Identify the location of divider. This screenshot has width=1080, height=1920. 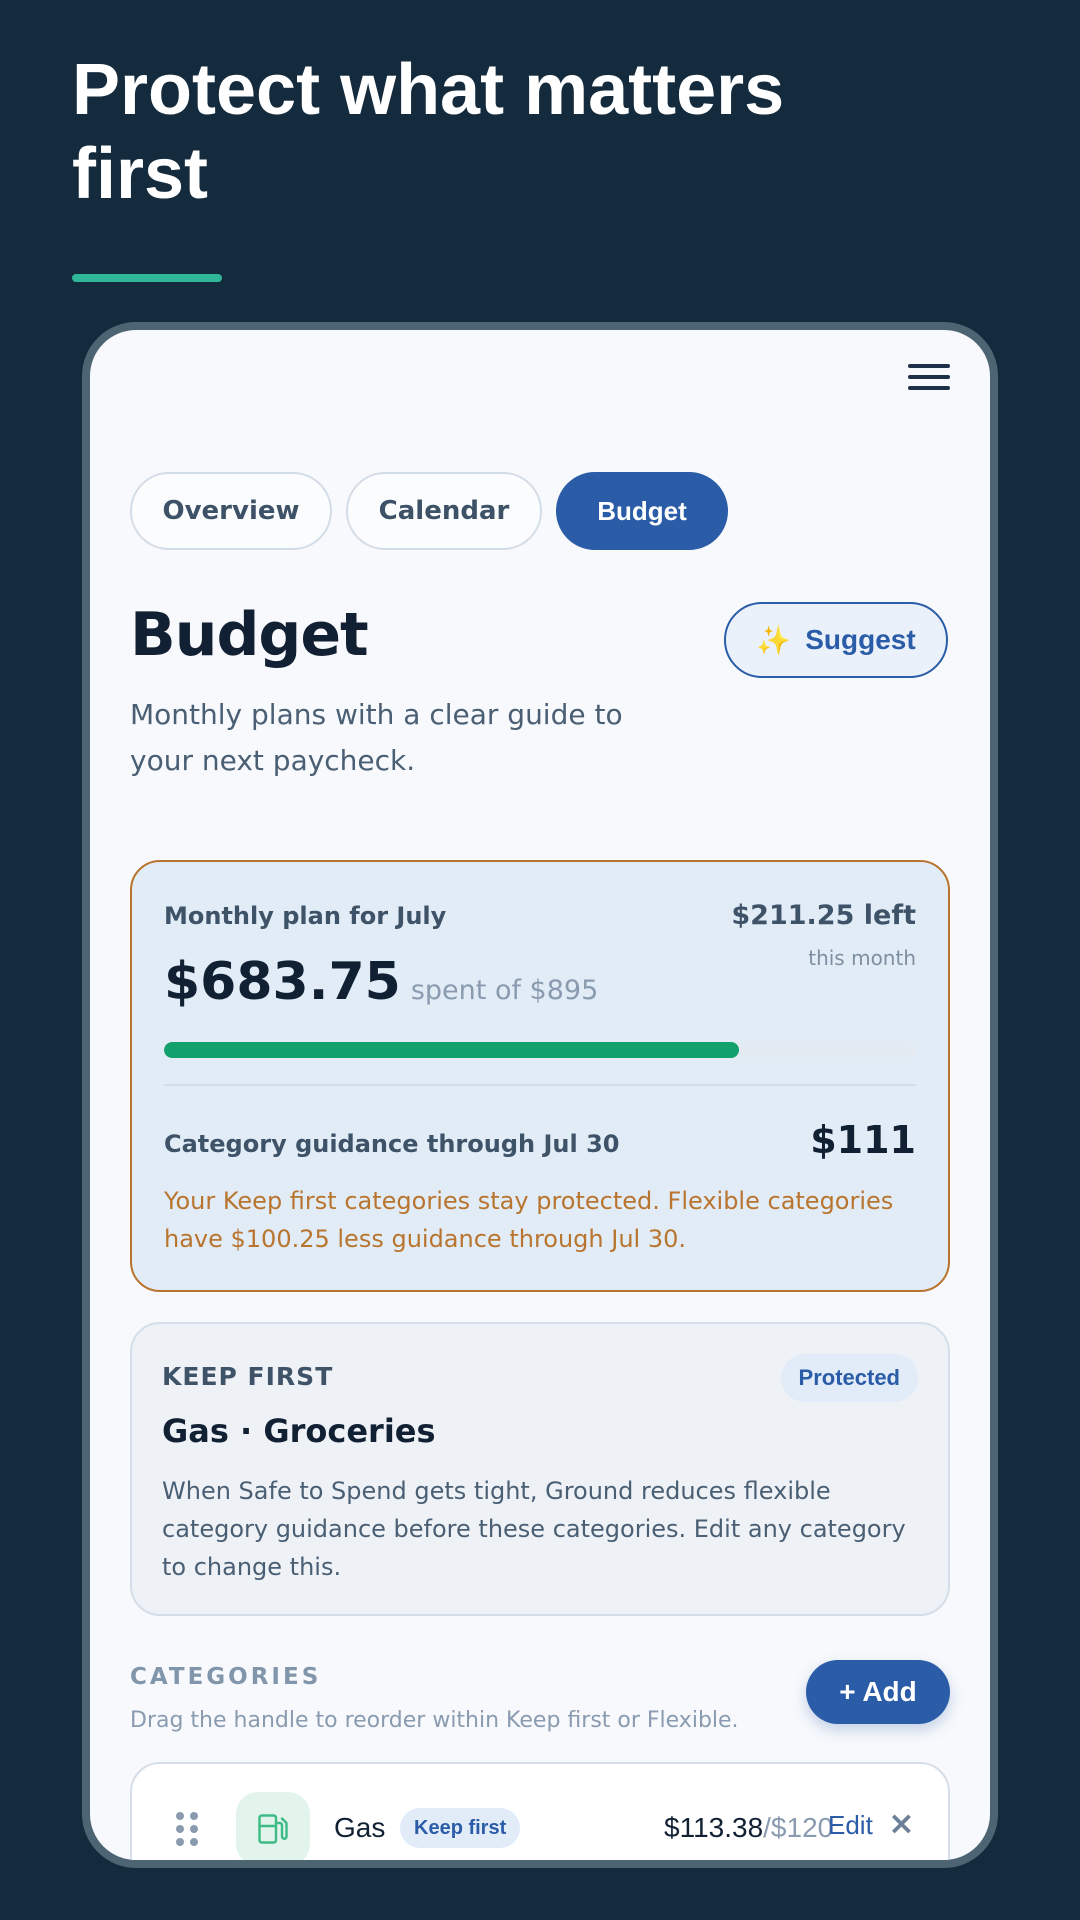
(540, 1085).